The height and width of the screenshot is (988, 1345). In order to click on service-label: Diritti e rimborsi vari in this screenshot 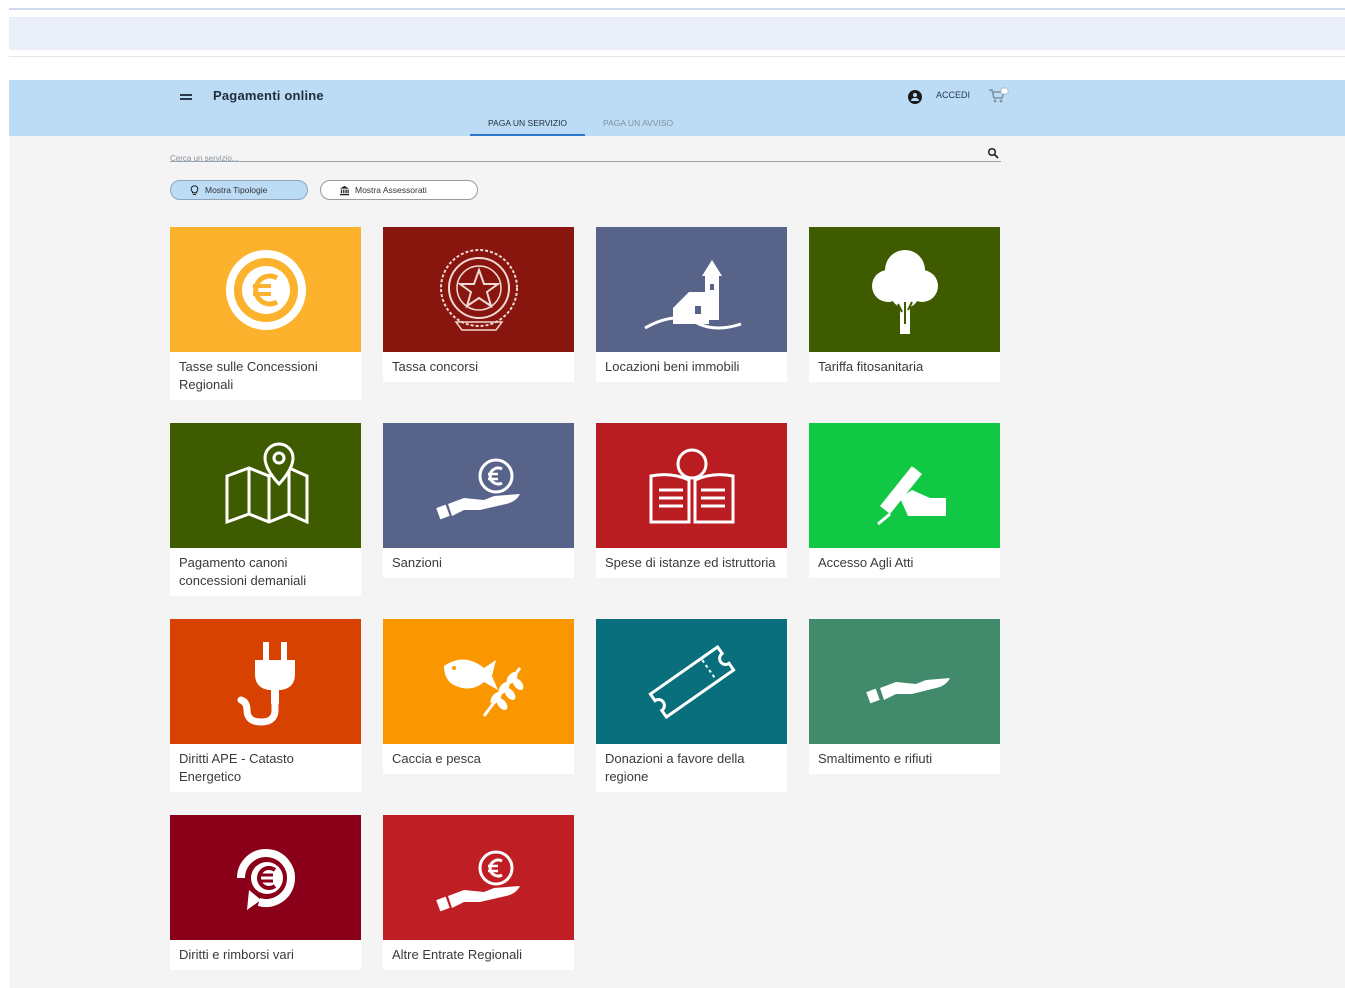, I will do `click(236, 954)`.